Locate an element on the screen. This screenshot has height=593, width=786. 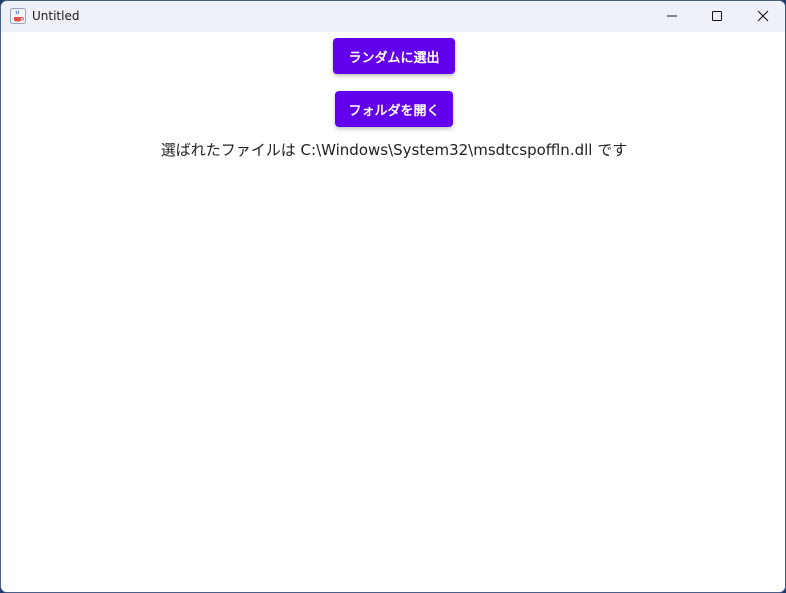
maximize-button is located at coordinates (717, 16).